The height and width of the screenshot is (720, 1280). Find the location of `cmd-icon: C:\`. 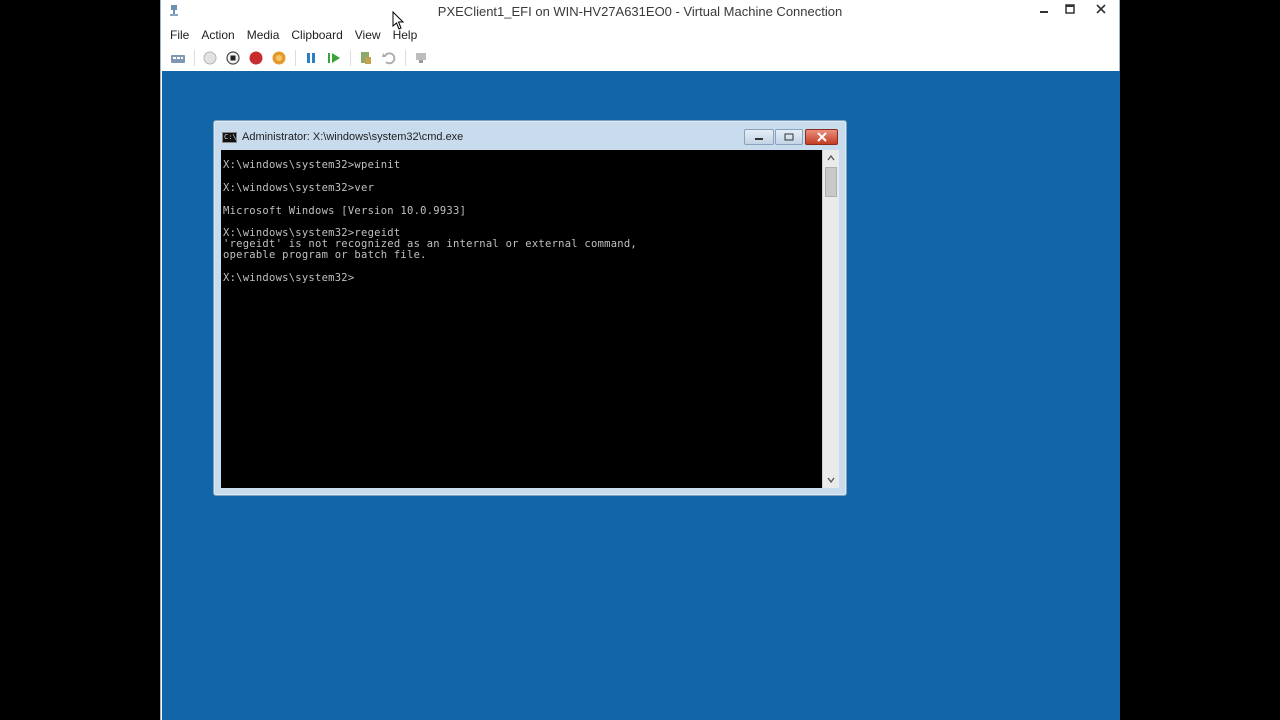

cmd-icon: C:\ is located at coordinates (229, 137).